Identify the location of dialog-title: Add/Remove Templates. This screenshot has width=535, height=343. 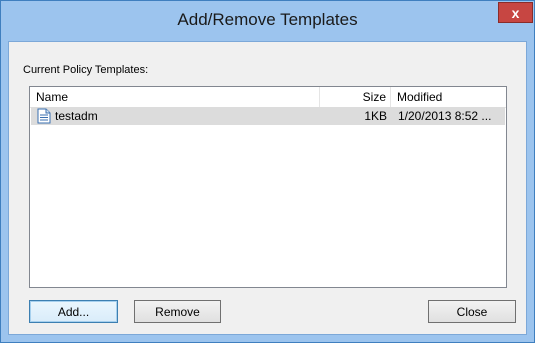
(267, 19).